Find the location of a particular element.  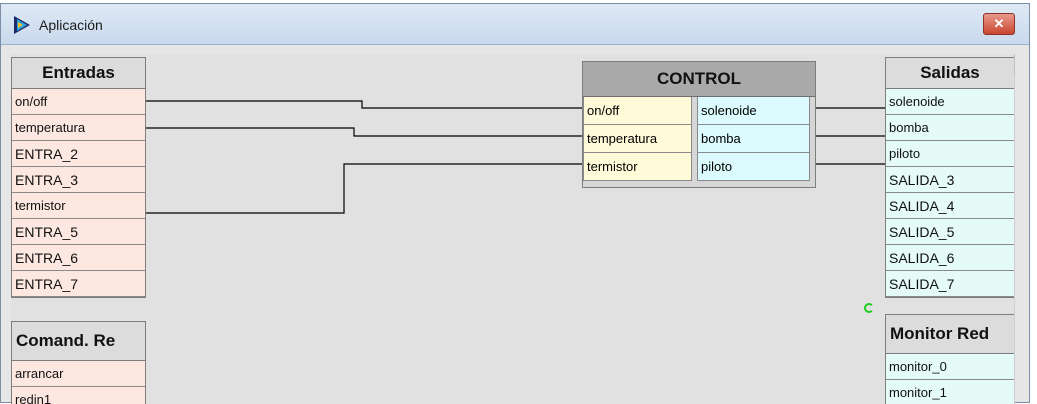

entrada-item: on/off is located at coordinates (78, 102).